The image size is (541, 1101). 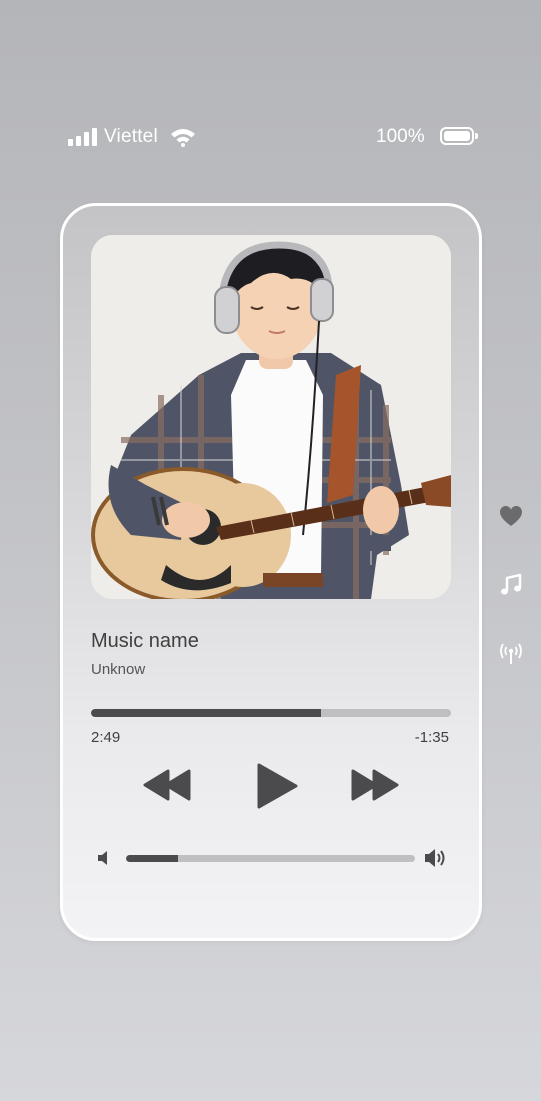 I want to click on rewind-button, so click(x=167, y=785).